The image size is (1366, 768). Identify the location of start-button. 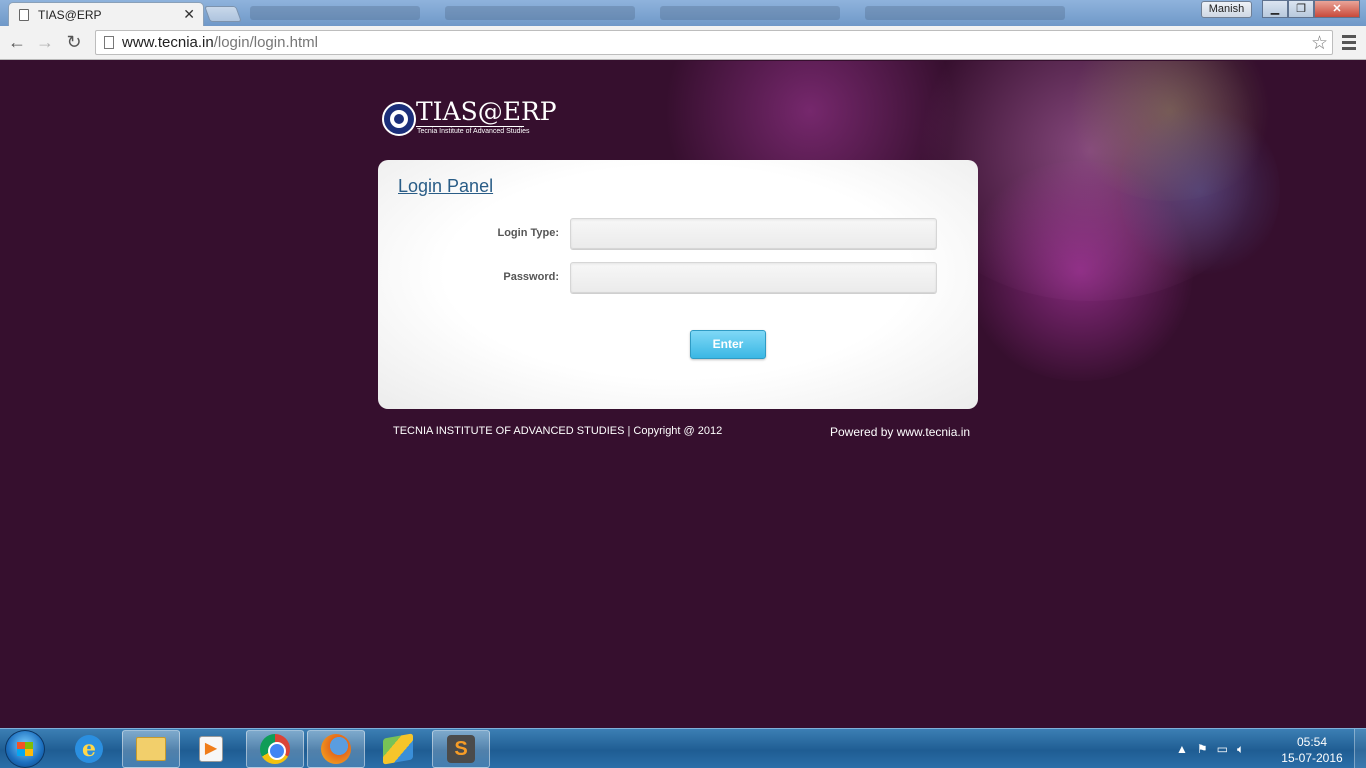
(25, 749).